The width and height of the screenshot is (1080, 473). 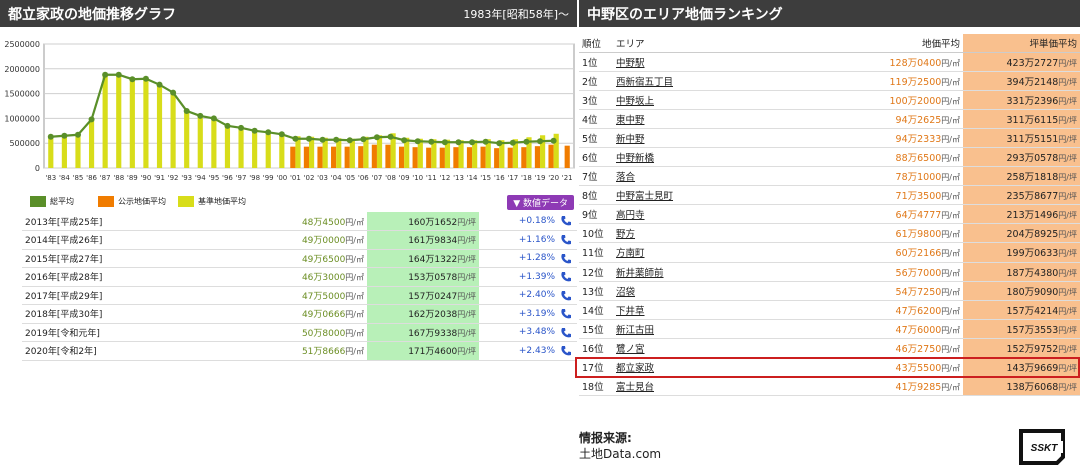 I want to click on rank-cell: 11位, so click(x=596, y=252).